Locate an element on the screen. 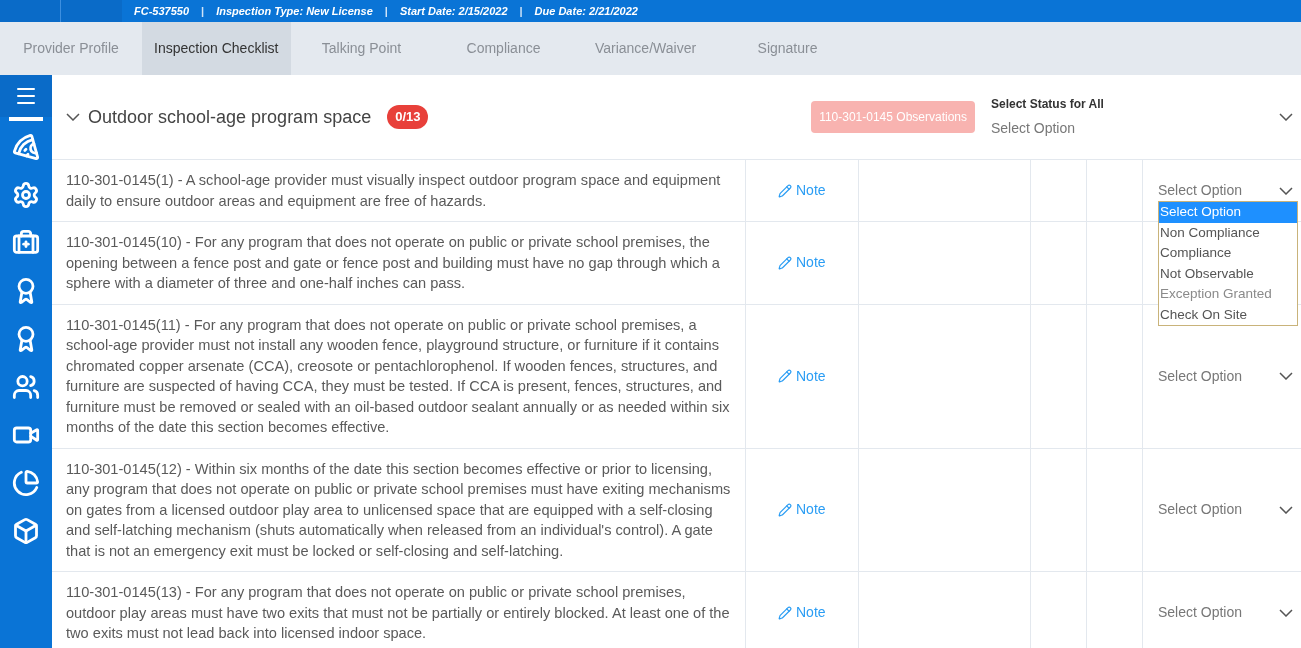 This screenshot has width=1301, height=648. dropdown-option: Non Compliance is located at coordinates (1228, 232).